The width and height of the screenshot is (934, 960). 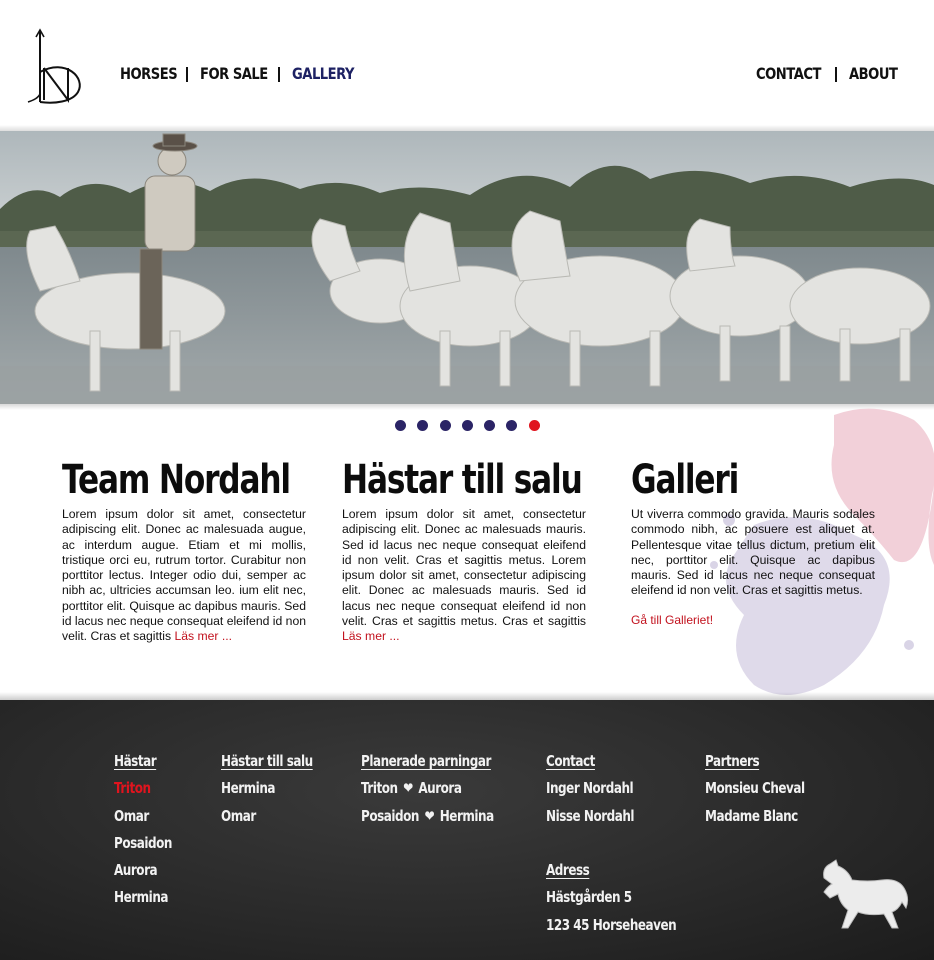 What do you see at coordinates (143, 790) in the screenshot?
I see `footer-horse-link: Triton` at bounding box center [143, 790].